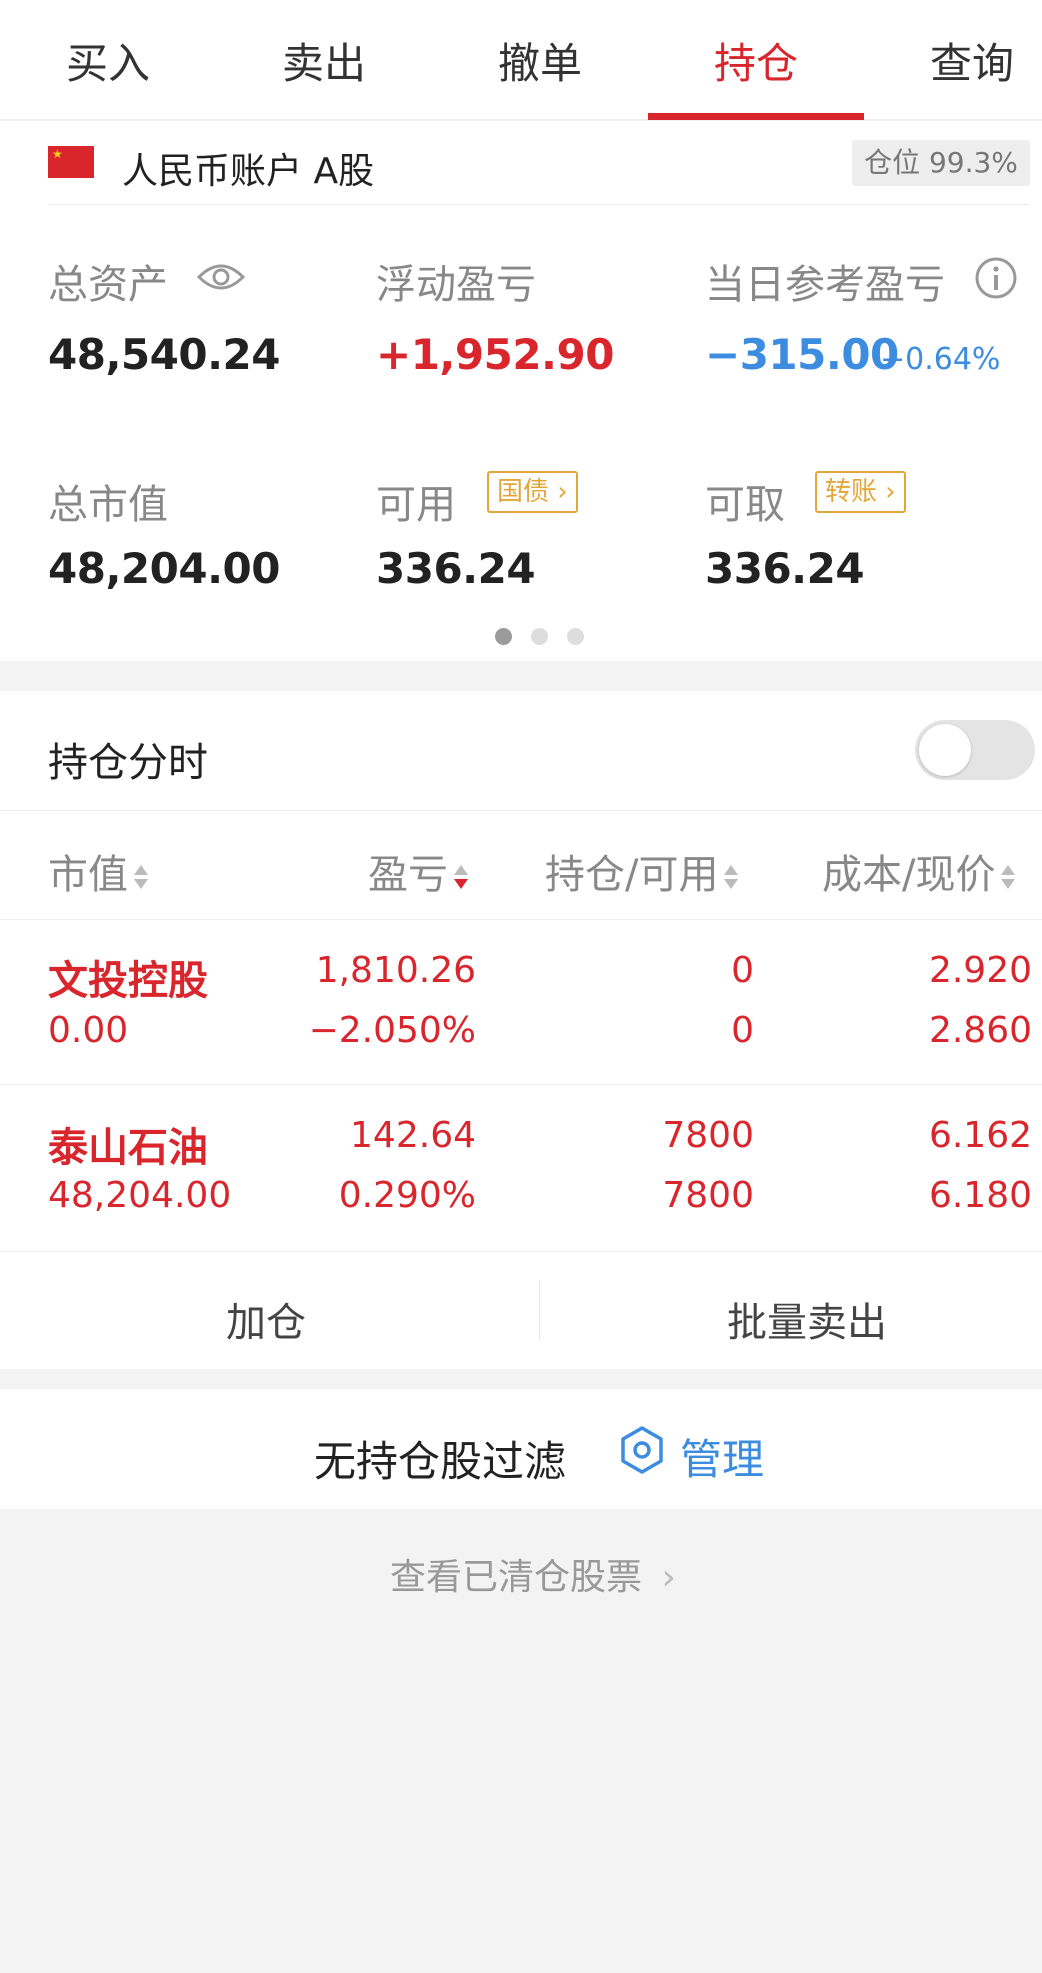 The height and width of the screenshot is (1973, 1042). What do you see at coordinates (945, 750) in the screenshot?
I see `toggle-knob` at bounding box center [945, 750].